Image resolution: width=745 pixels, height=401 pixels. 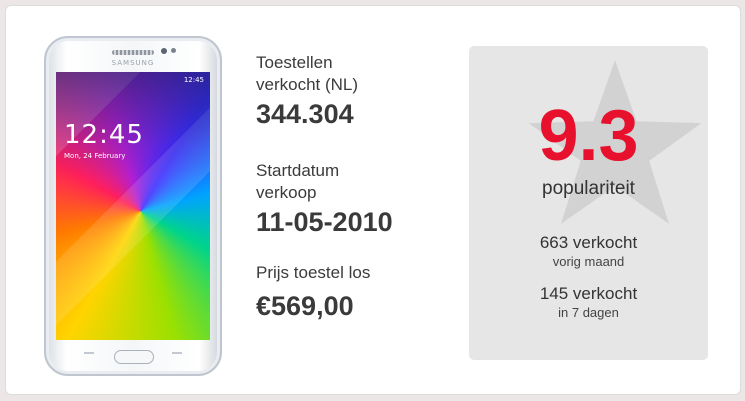 What do you see at coordinates (324, 222) in the screenshot?
I see `start-date-value: 11-05-2010` at bounding box center [324, 222].